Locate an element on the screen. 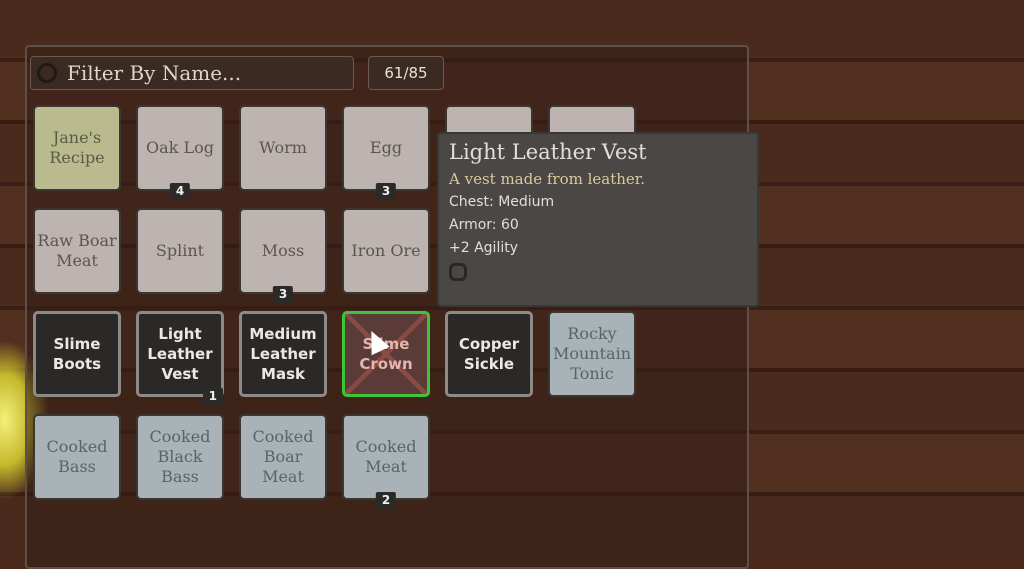 The height and width of the screenshot is (569, 1024). tooltip-stat: Chest: Medium is located at coordinates (502, 202).